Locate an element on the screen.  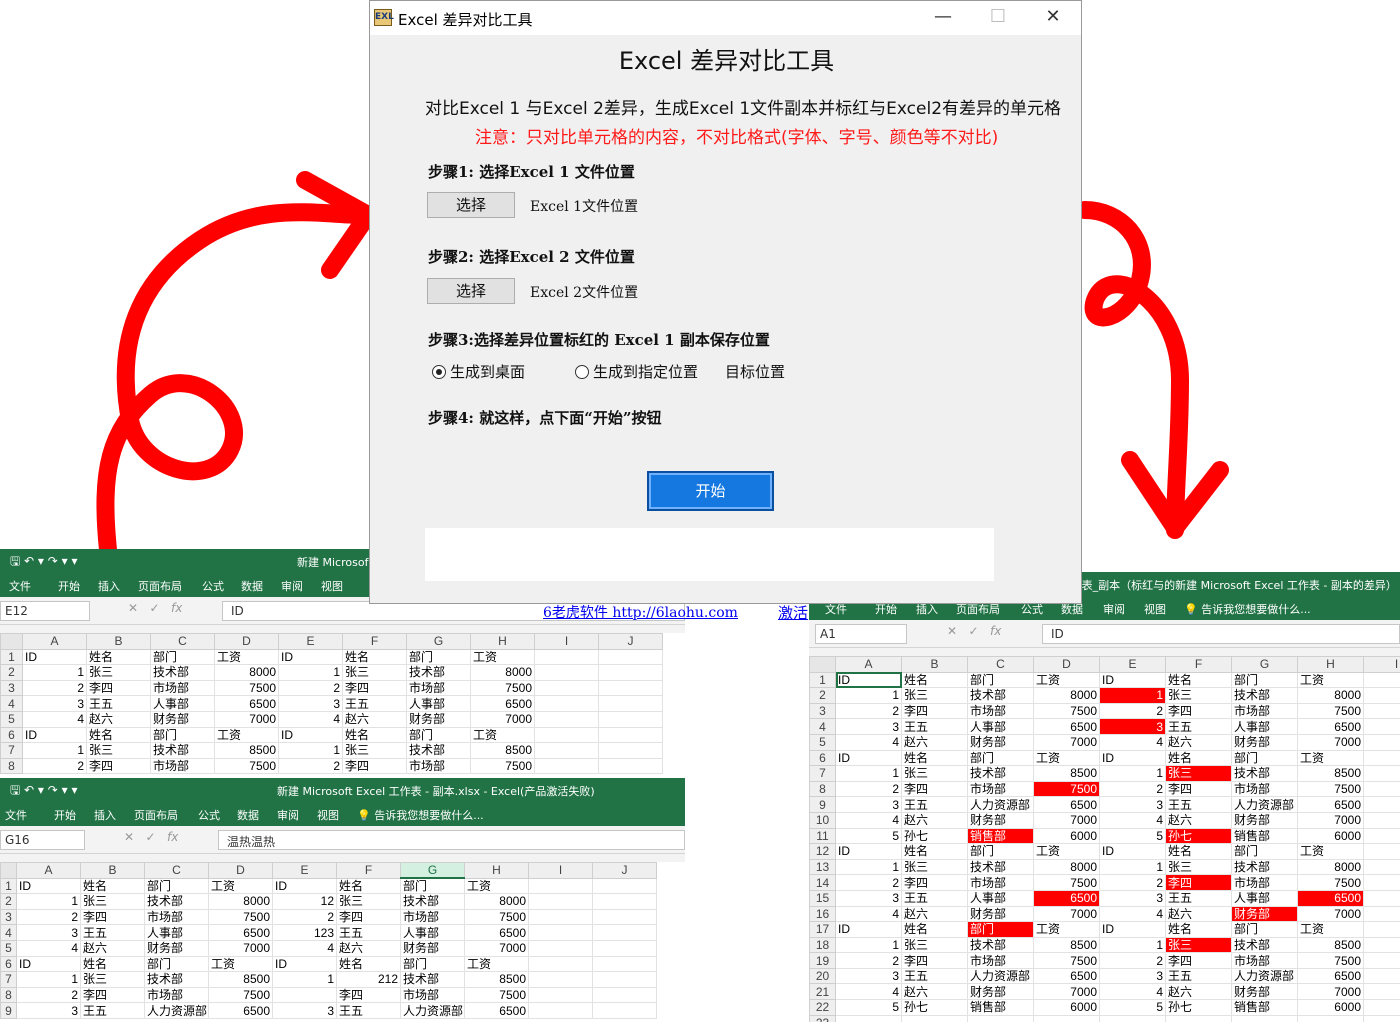
cell-G9: 人力资源部 is located at coordinates (432, 1010).